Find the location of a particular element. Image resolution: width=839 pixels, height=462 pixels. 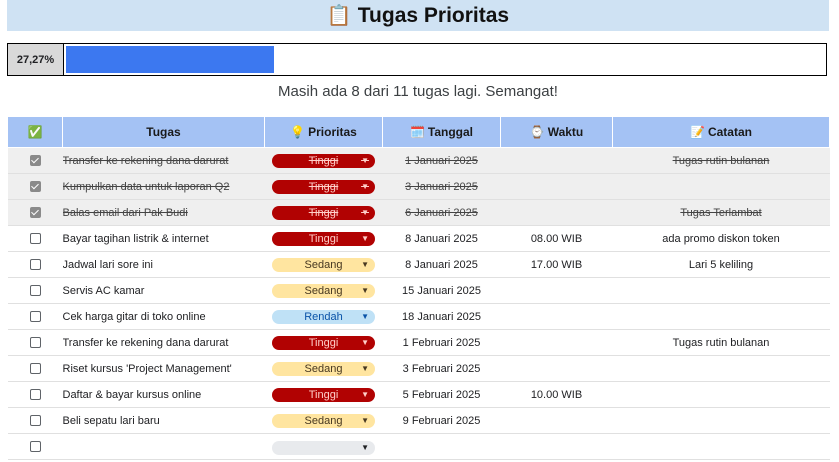

notes-cell: ada promo diskon token is located at coordinates (721, 238).